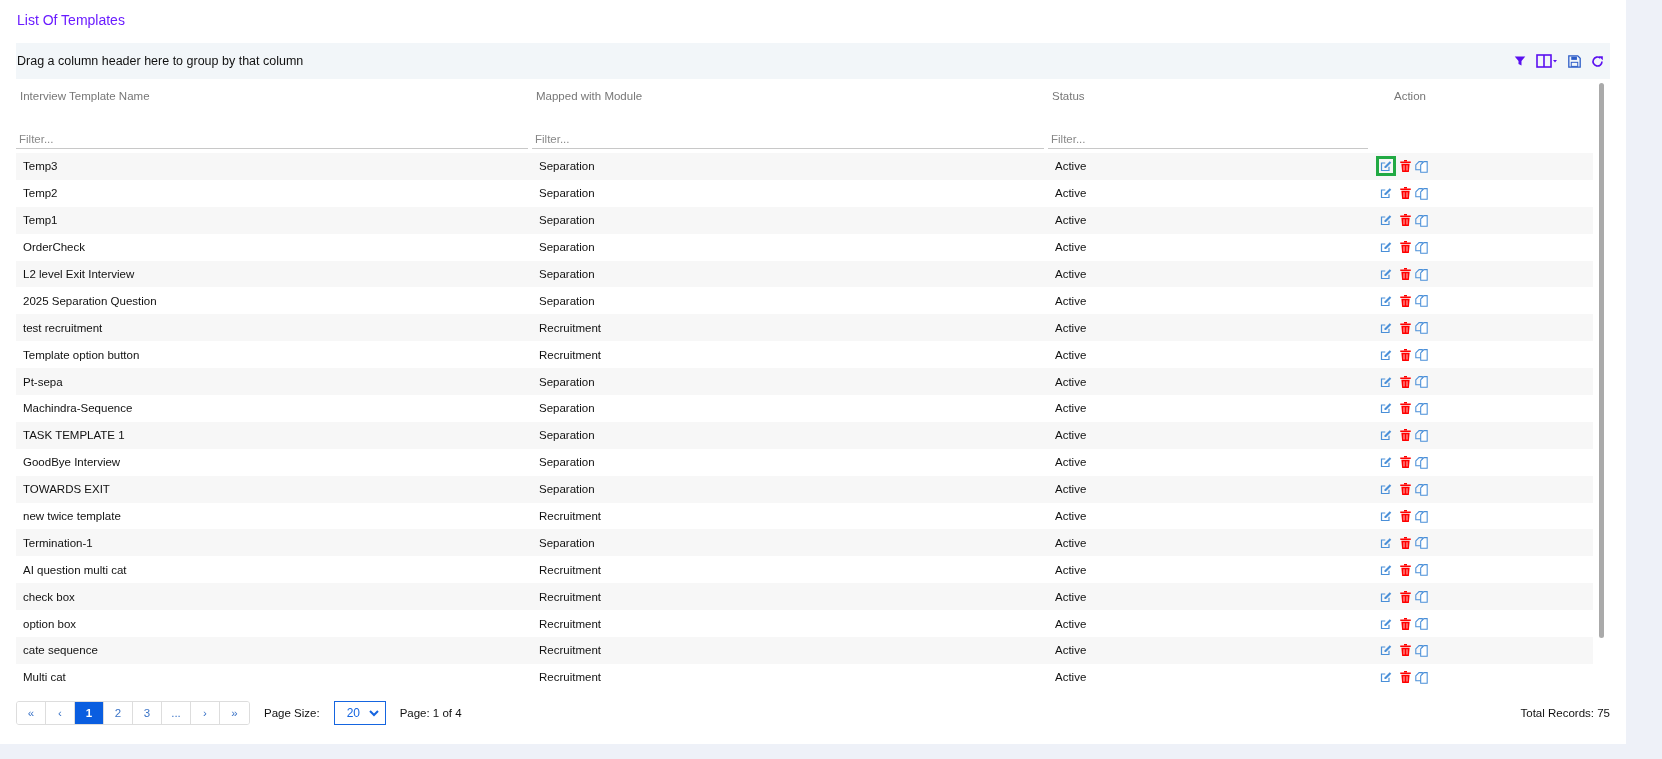  Describe the element at coordinates (74, 435) in the screenshot. I see `table-cell-text: TASK TEMPLATE 1` at that location.